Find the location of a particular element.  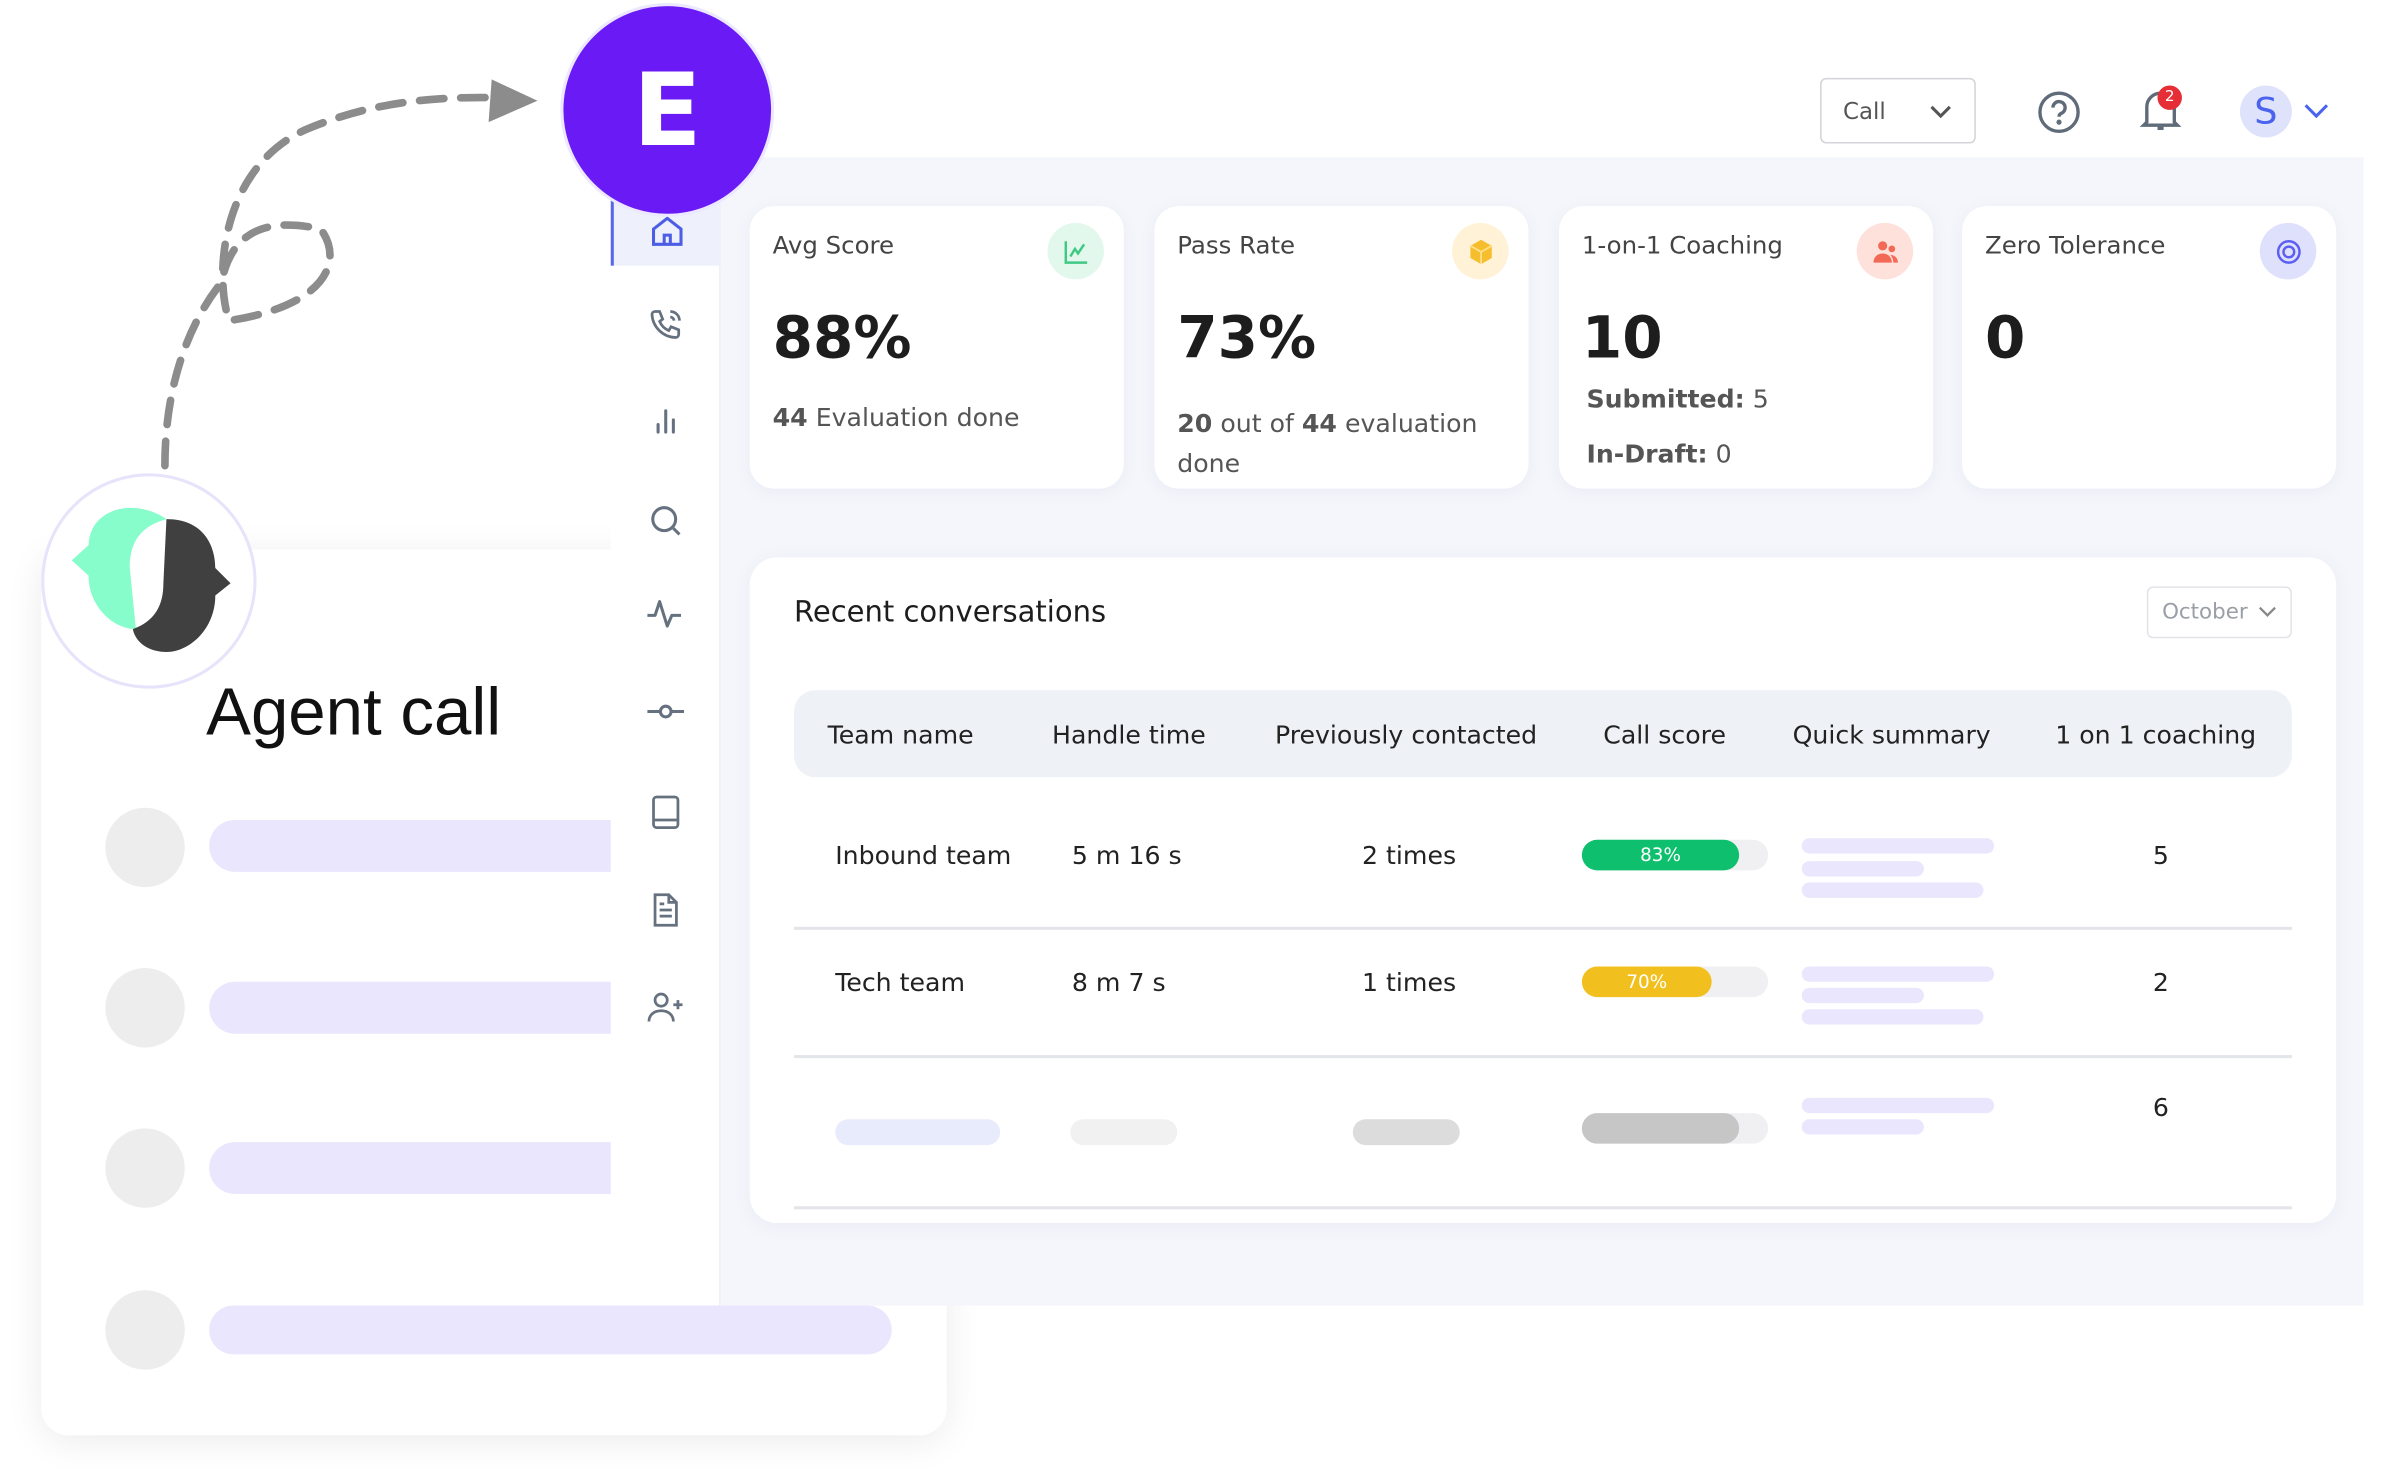

channel-select-value: Call is located at coordinates (1864, 110).